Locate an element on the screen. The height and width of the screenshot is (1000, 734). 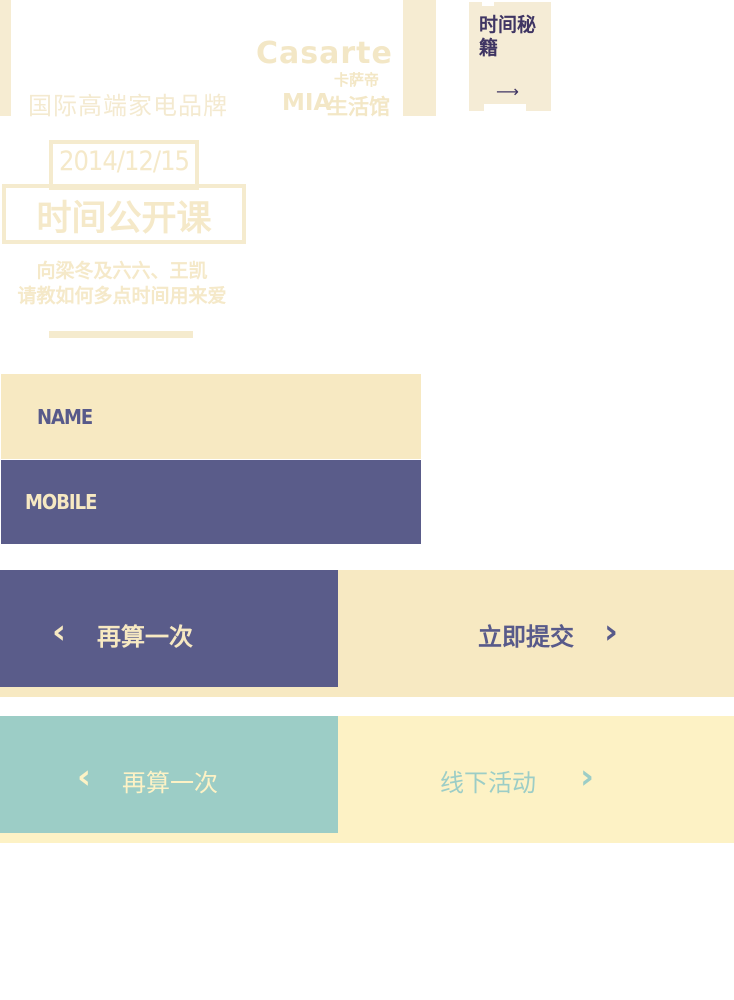
offline-event-button-label: 线下活动 is located at coordinates (488, 780).